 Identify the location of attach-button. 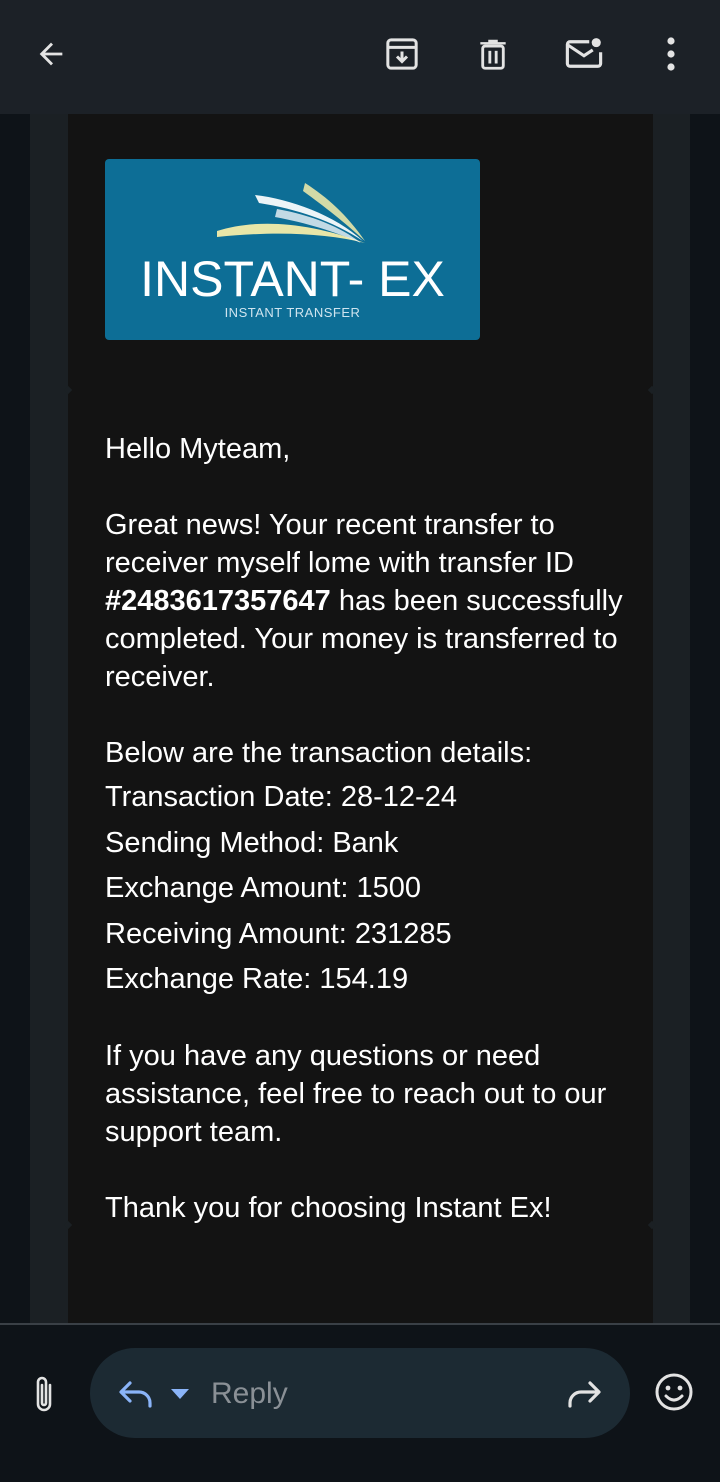
(44, 1394).